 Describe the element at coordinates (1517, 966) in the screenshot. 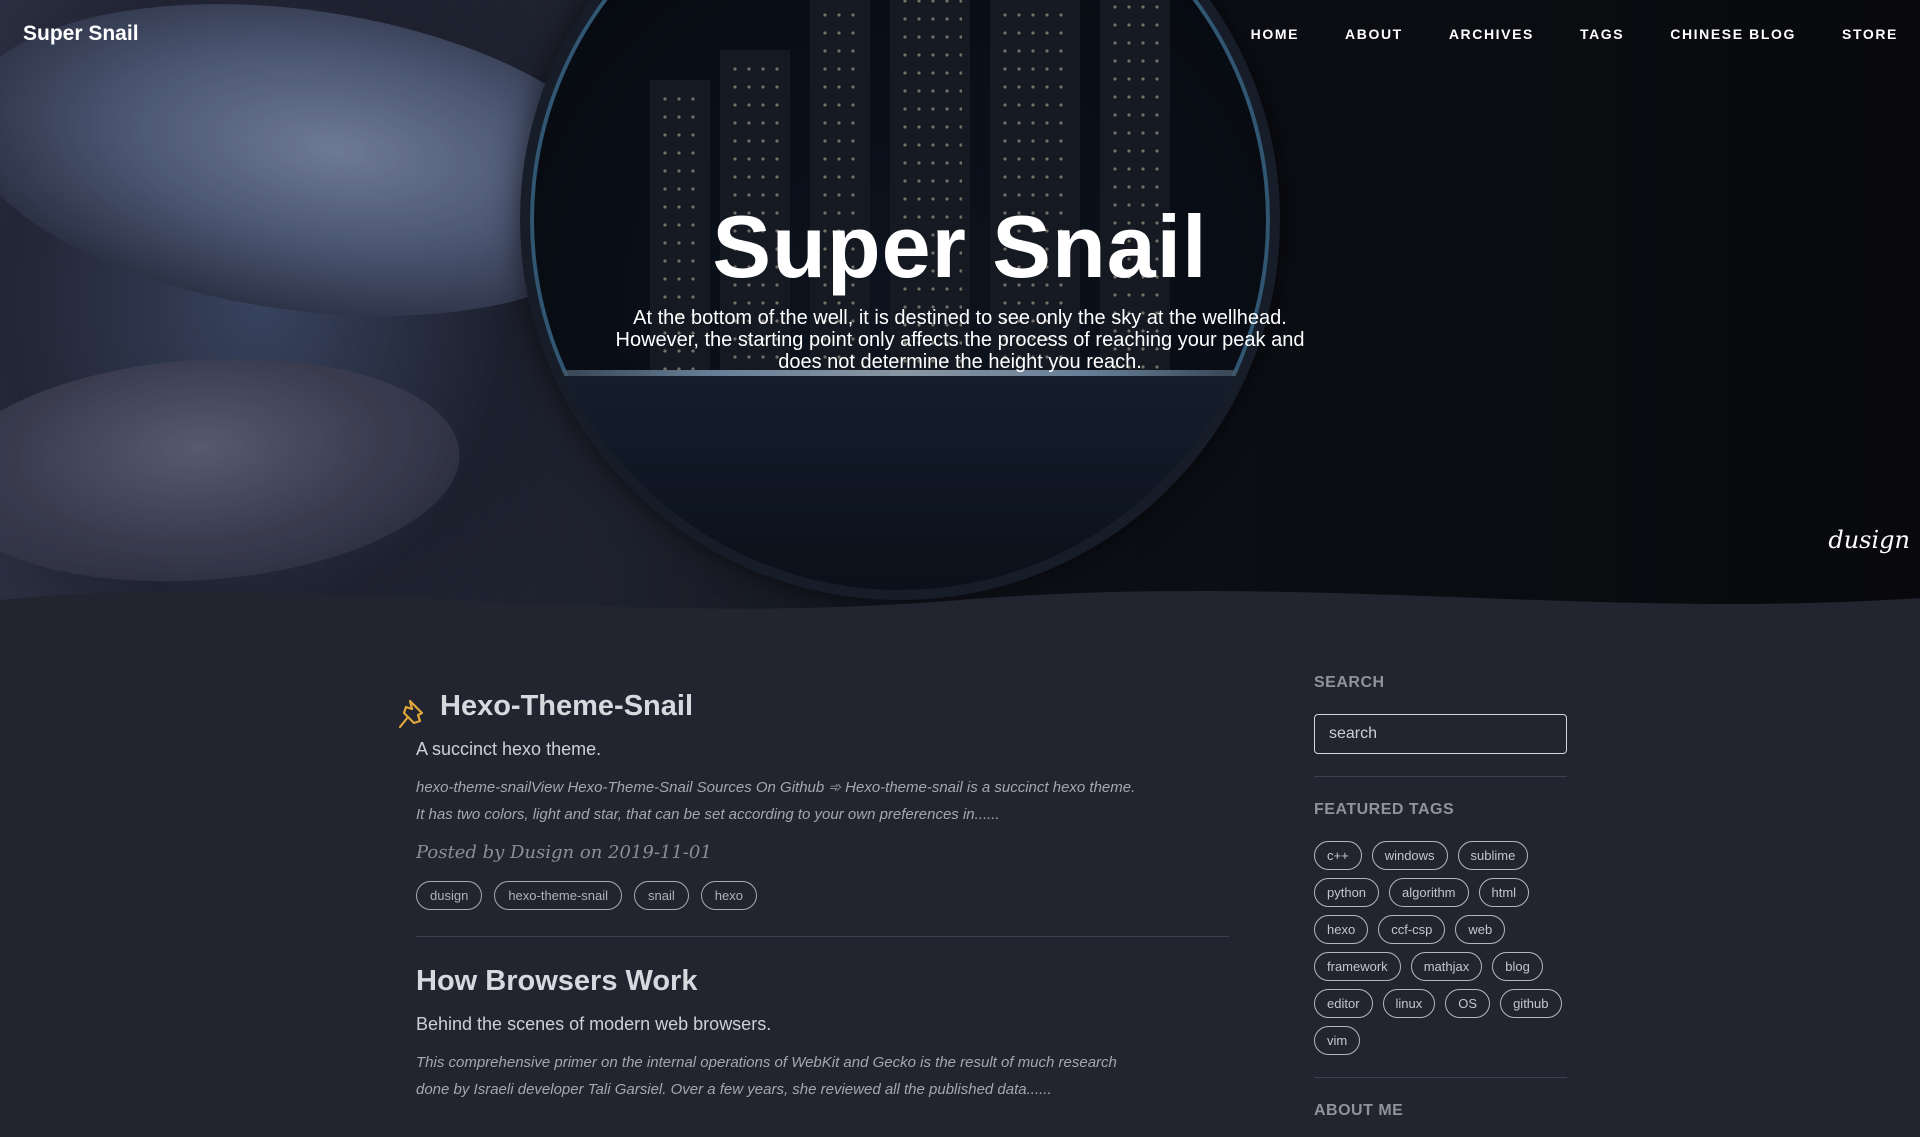

I see `featured-tag: blog` at that location.